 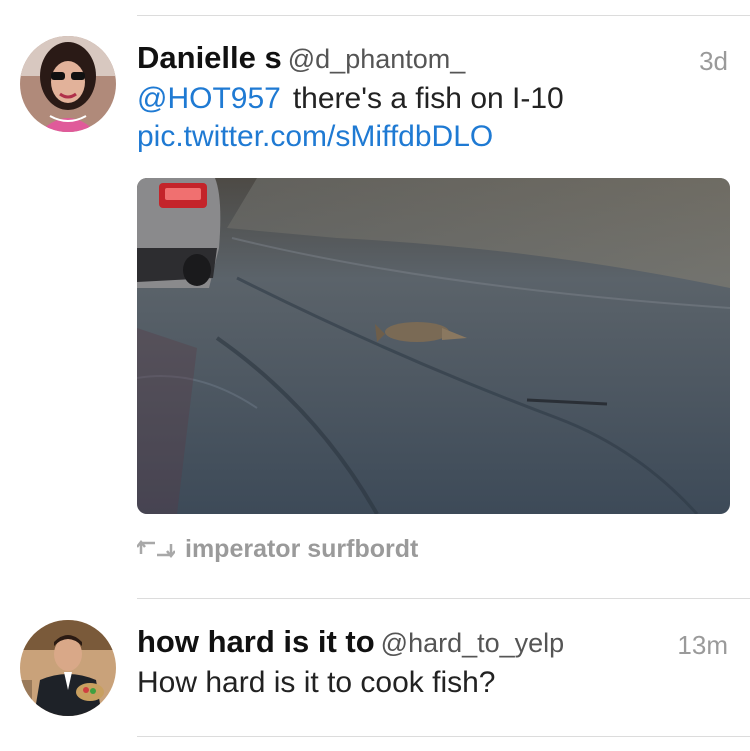 What do you see at coordinates (377, 59) in the screenshot?
I see `user-handle: @d_phantom_` at bounding box center [377, 59].